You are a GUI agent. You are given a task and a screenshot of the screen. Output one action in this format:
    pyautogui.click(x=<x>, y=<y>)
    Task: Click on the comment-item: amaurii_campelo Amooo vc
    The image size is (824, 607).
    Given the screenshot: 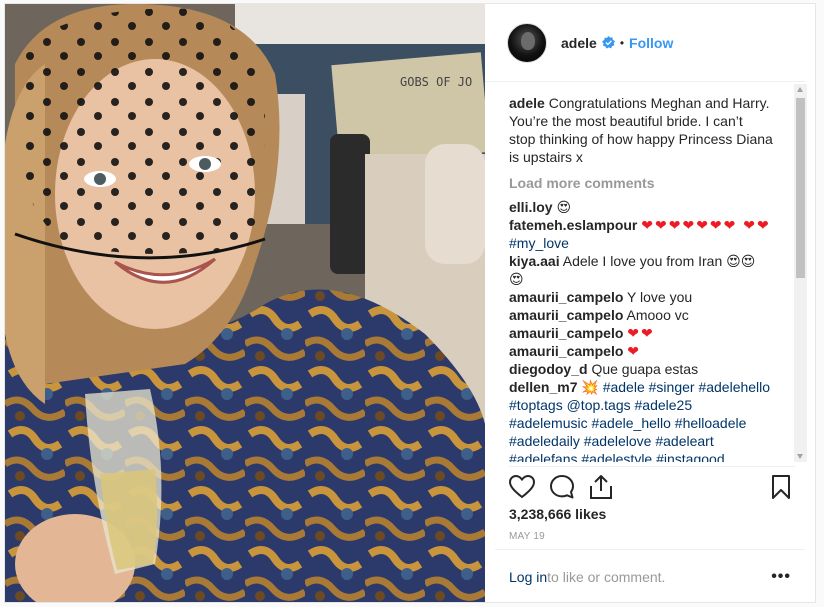 What is the action you would take?
    pyautogui.click(x=641, y=315)
    